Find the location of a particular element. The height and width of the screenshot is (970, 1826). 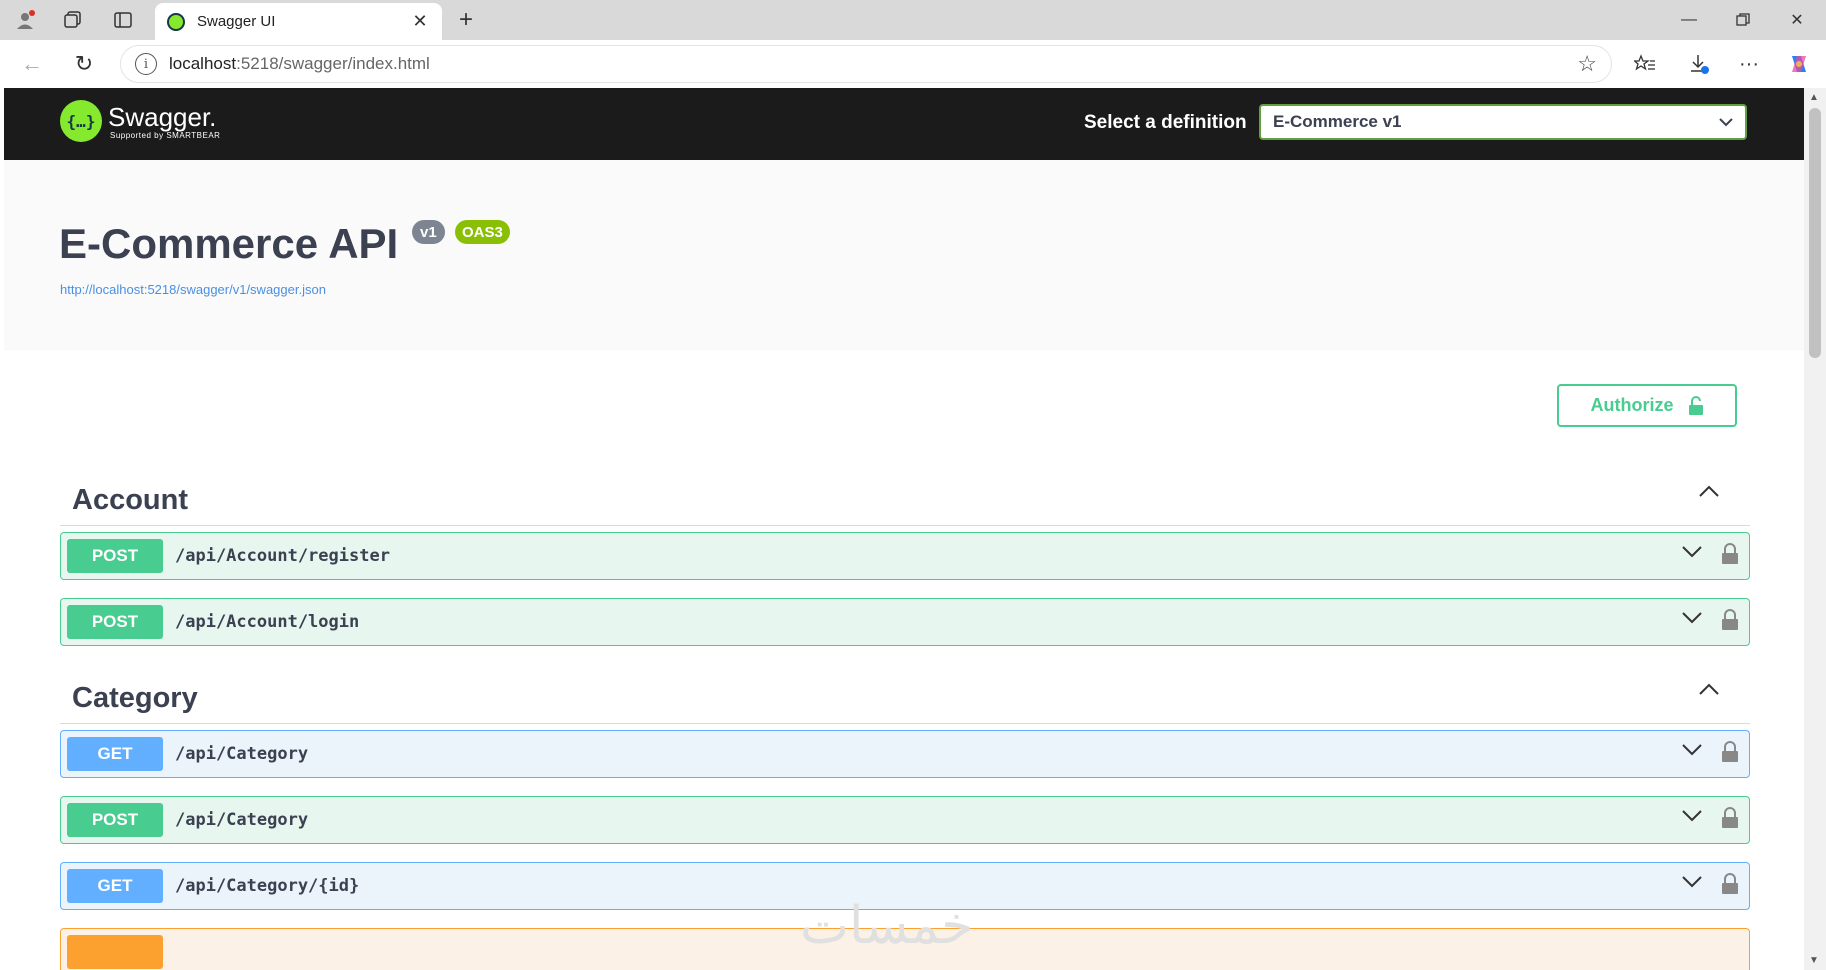

operation-path: /api/Account/register is located at coordinates (282, 556).